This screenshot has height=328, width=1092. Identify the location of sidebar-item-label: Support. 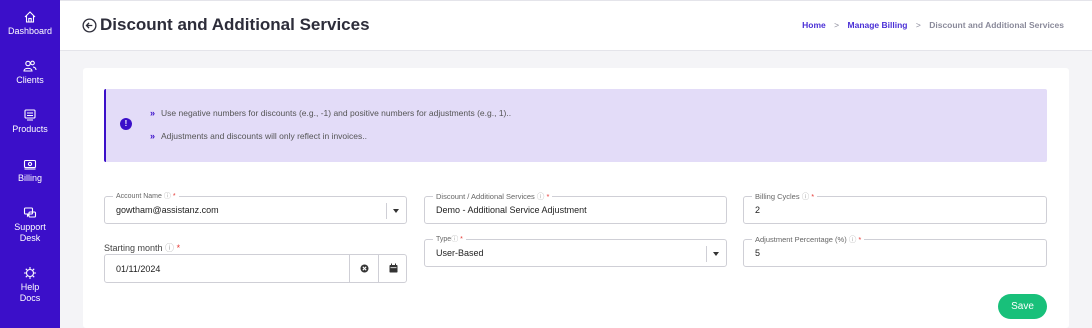
(30, 227).